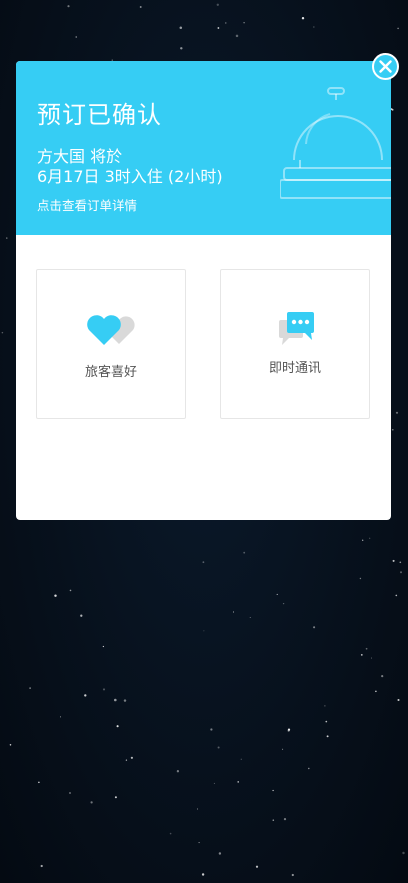 This screenshot has height=883, width=408. What do you see at coordinates (130, 176) in the screenshot?
I see `checkin-time-text: 6月17日 3时入住 (2小时)` at bounding box center [130, 176].